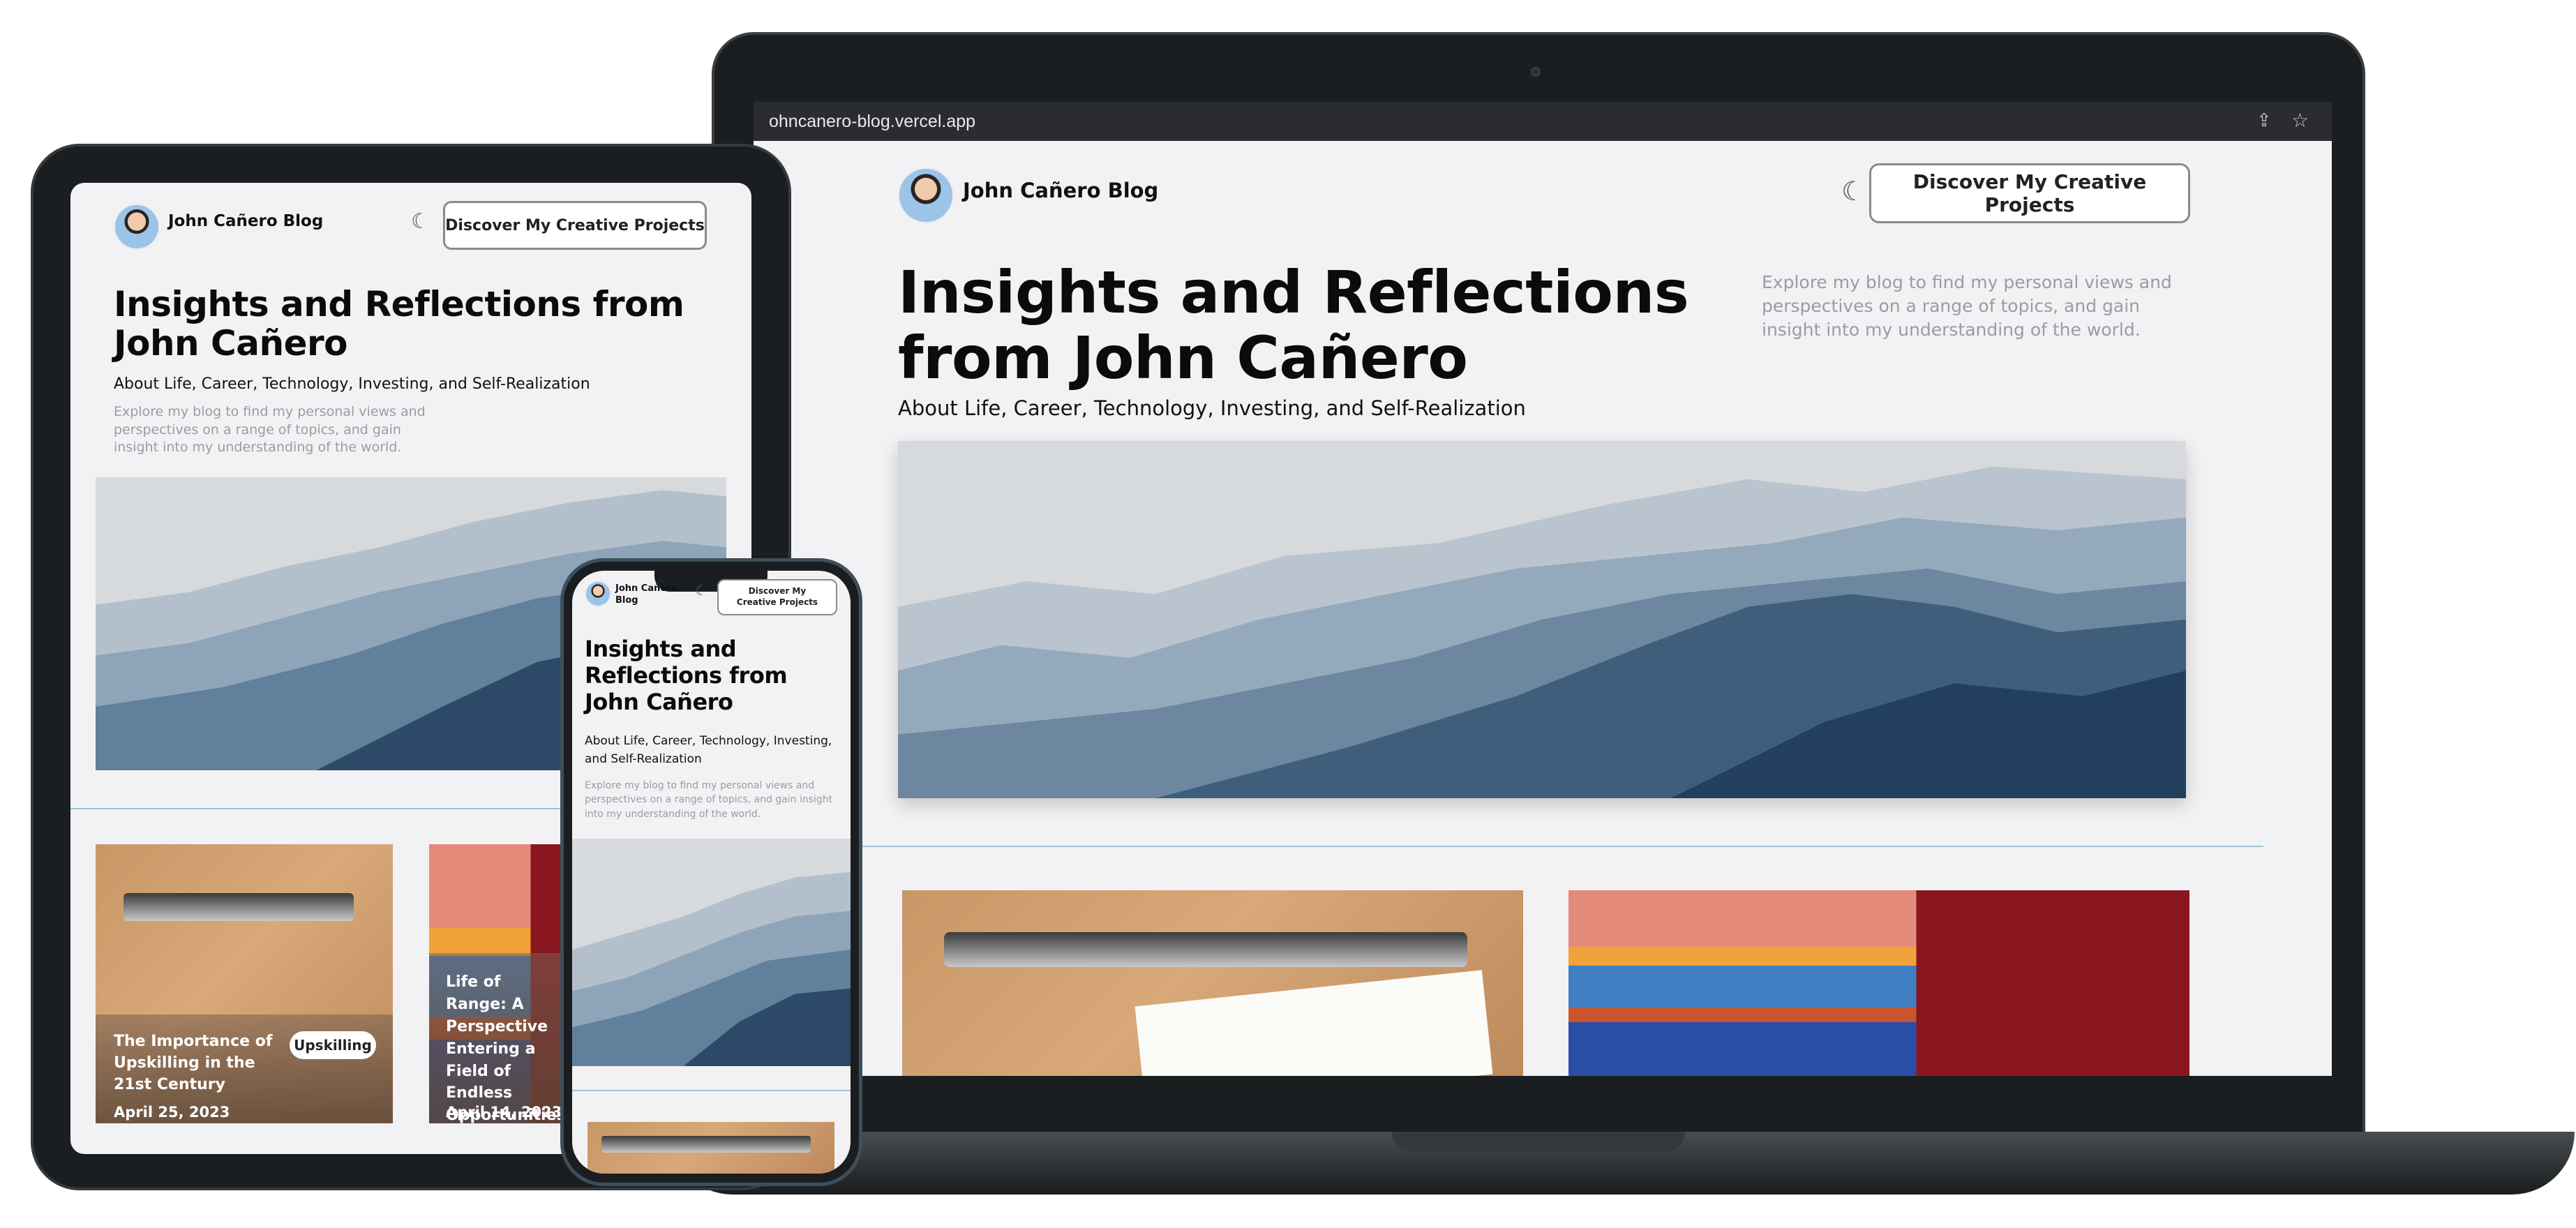 Image resolution: width=2576 pixels, height=1228 pixels. What do you see at coordinates (872, 122) in the screenshot?
I see `url-text: ohncanero-blog.vercel.app` at bounding box center [872, 122].